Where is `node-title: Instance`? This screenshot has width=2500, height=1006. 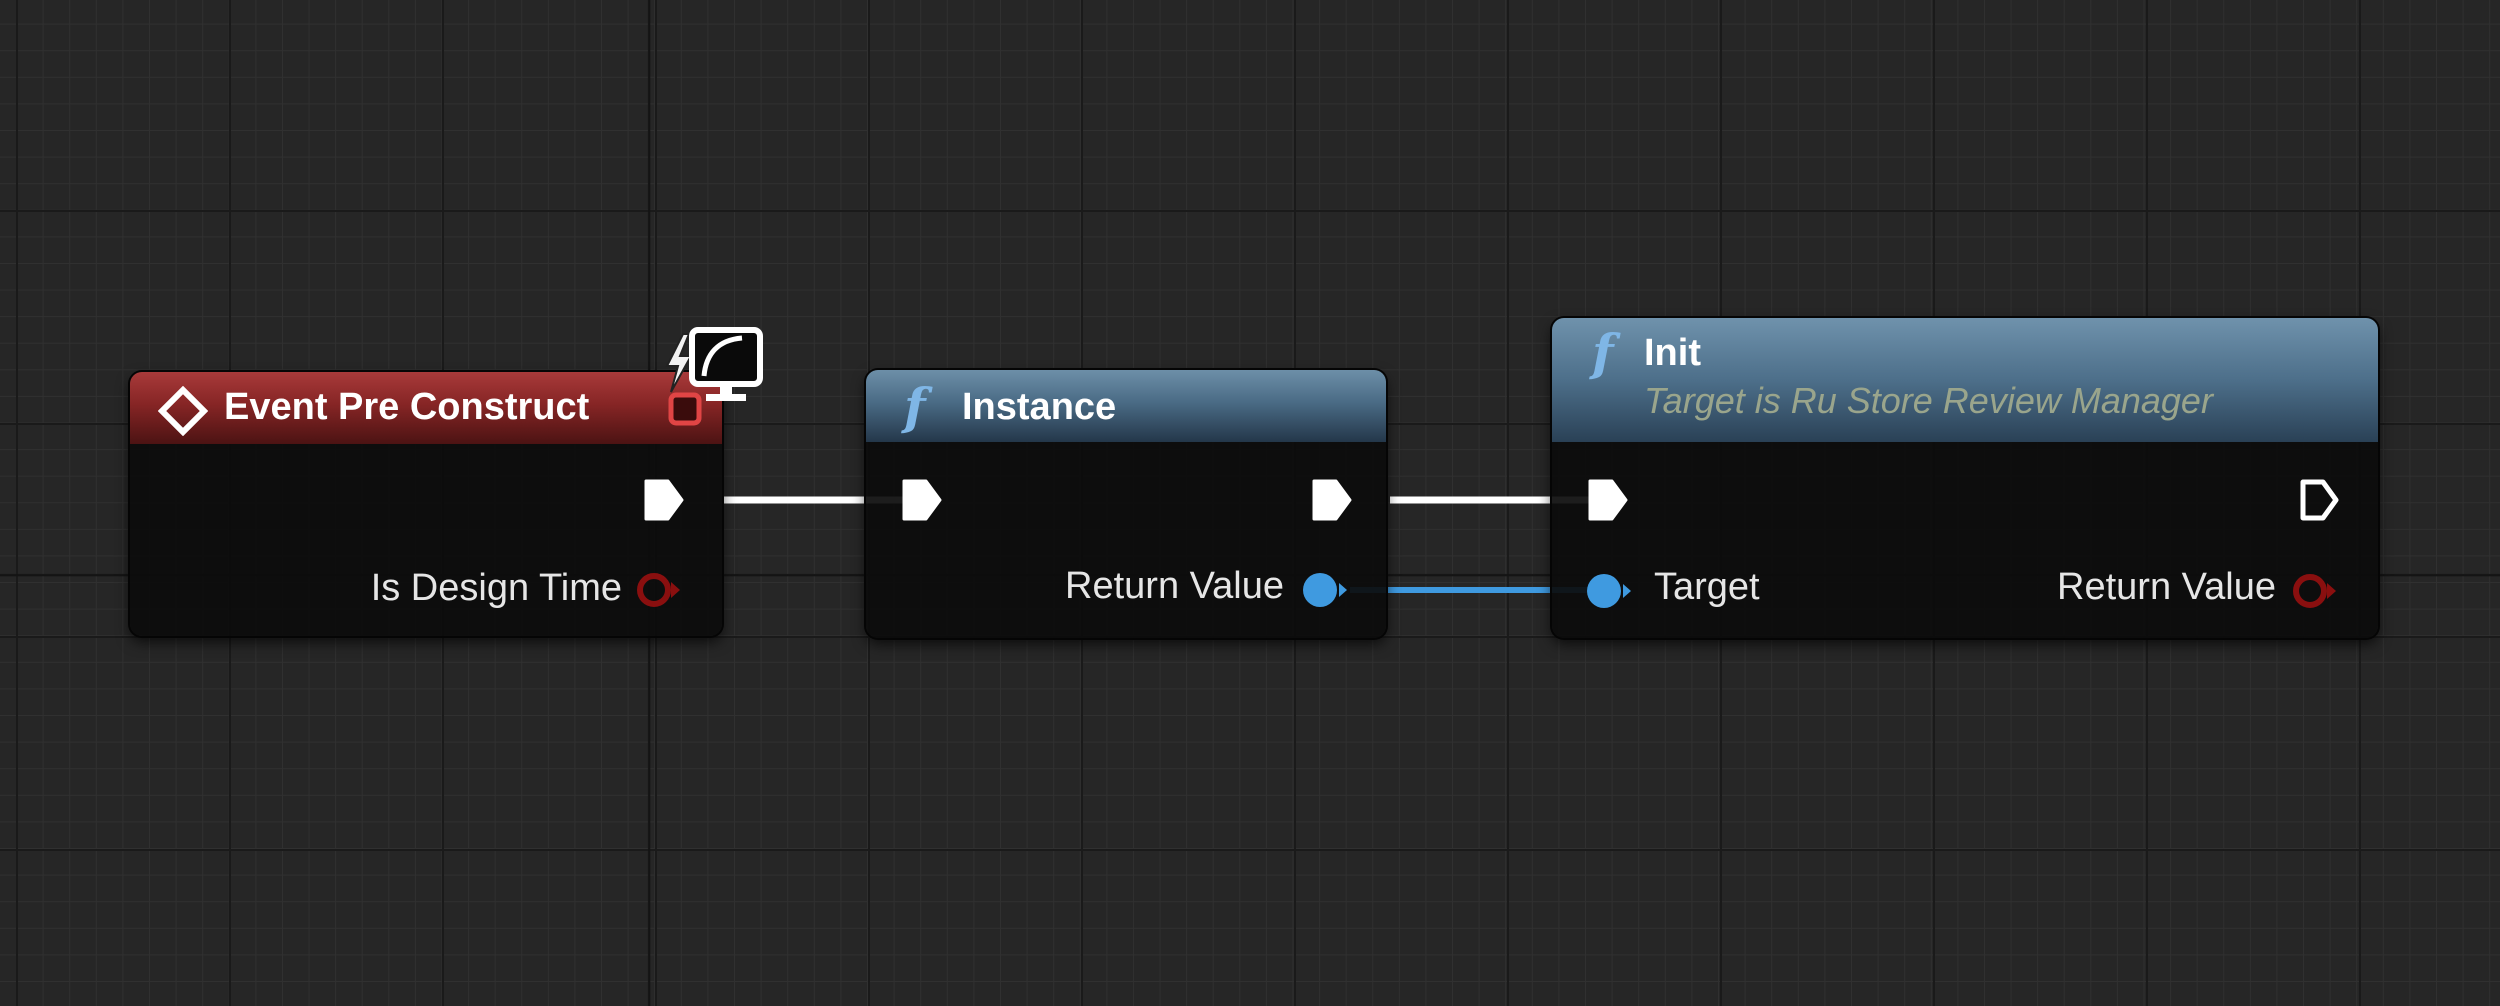
node-title: Instance is located at coordinates (1039, 407).